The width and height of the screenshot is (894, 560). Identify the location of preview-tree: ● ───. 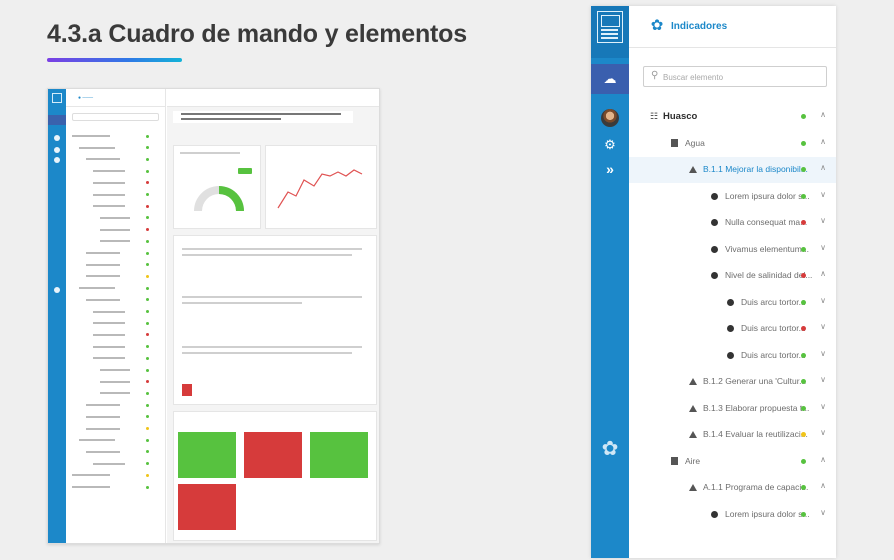
(116, 316).